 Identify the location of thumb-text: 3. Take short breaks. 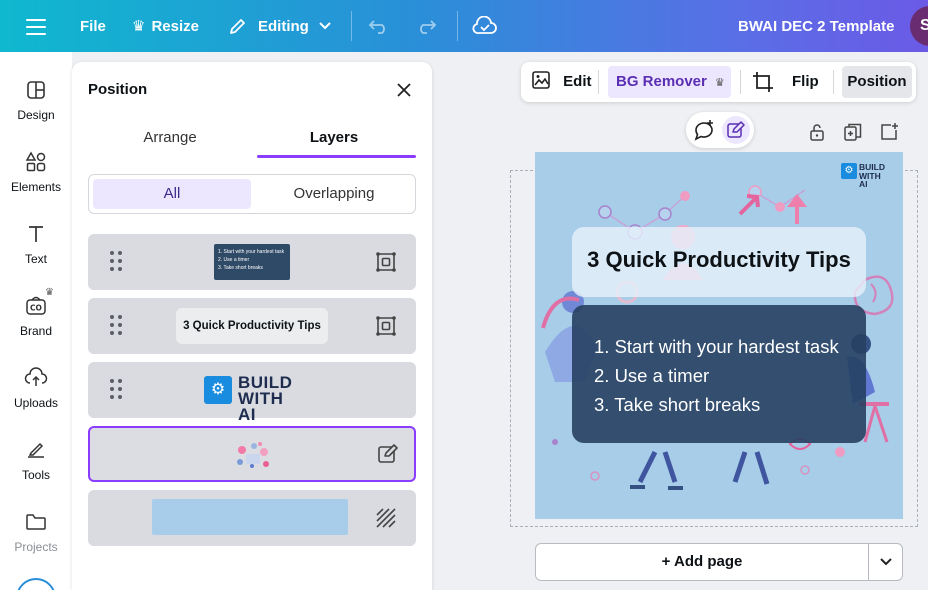
(240, 268).